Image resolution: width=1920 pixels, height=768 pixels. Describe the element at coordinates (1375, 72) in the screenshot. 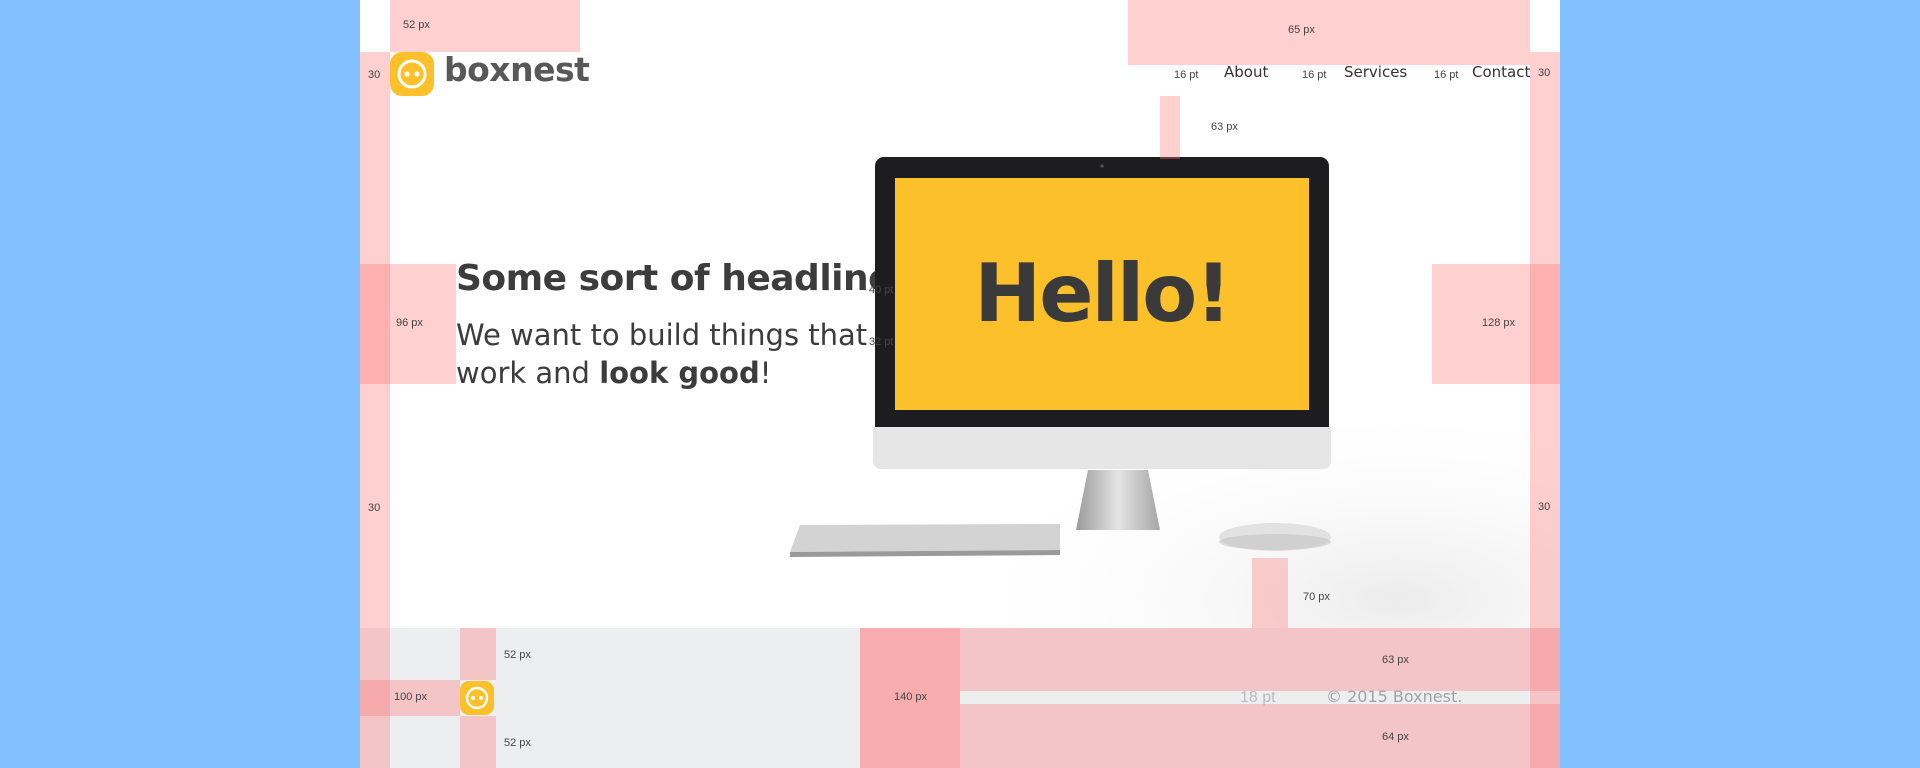

I see `nav-services-link: Services` at that location.